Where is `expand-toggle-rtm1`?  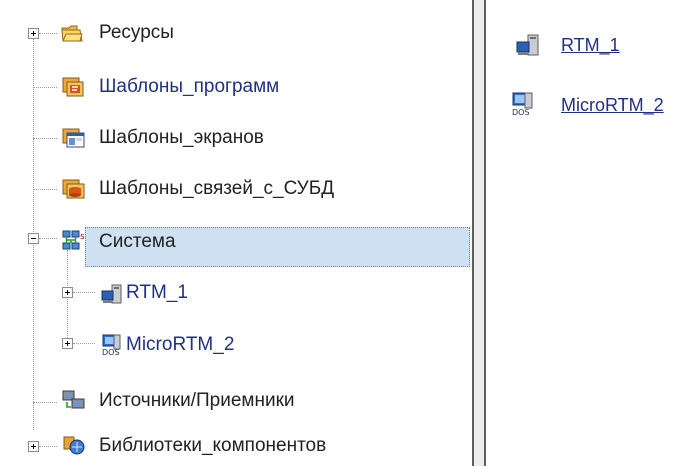
expand-toggle-rtm1 is located at coordinates (67, 292).